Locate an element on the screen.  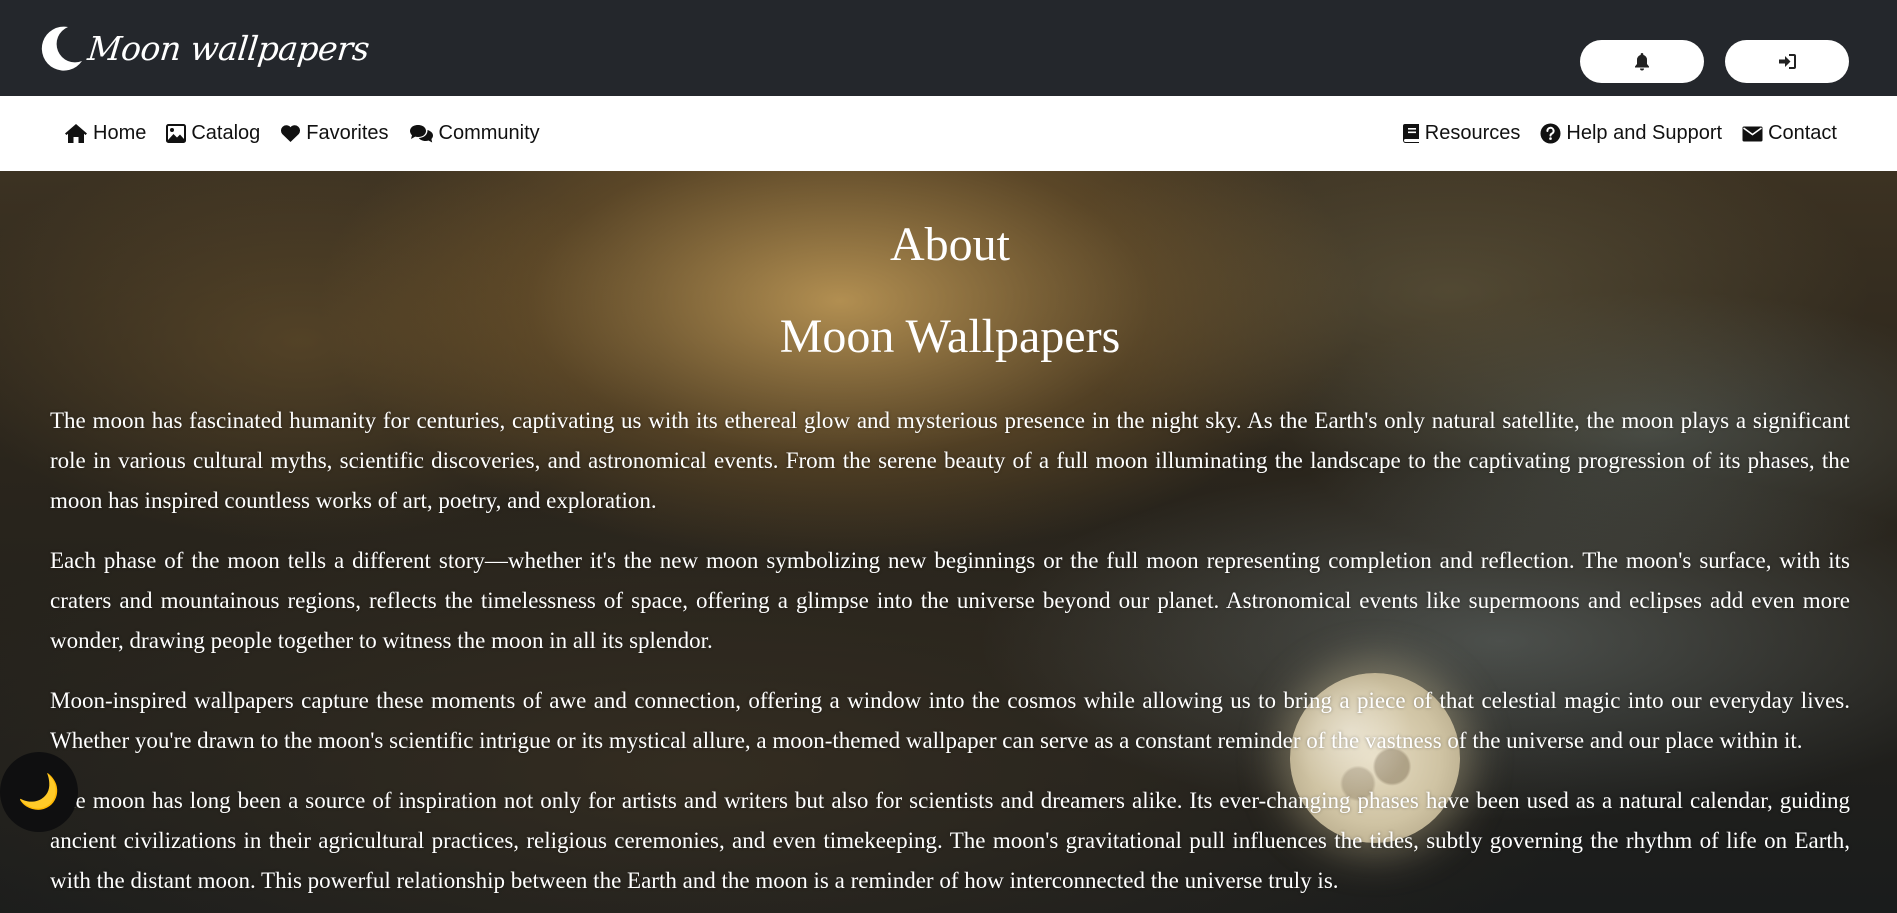
nav-item-favorites: Favorites is located at coordinates (334, 133).